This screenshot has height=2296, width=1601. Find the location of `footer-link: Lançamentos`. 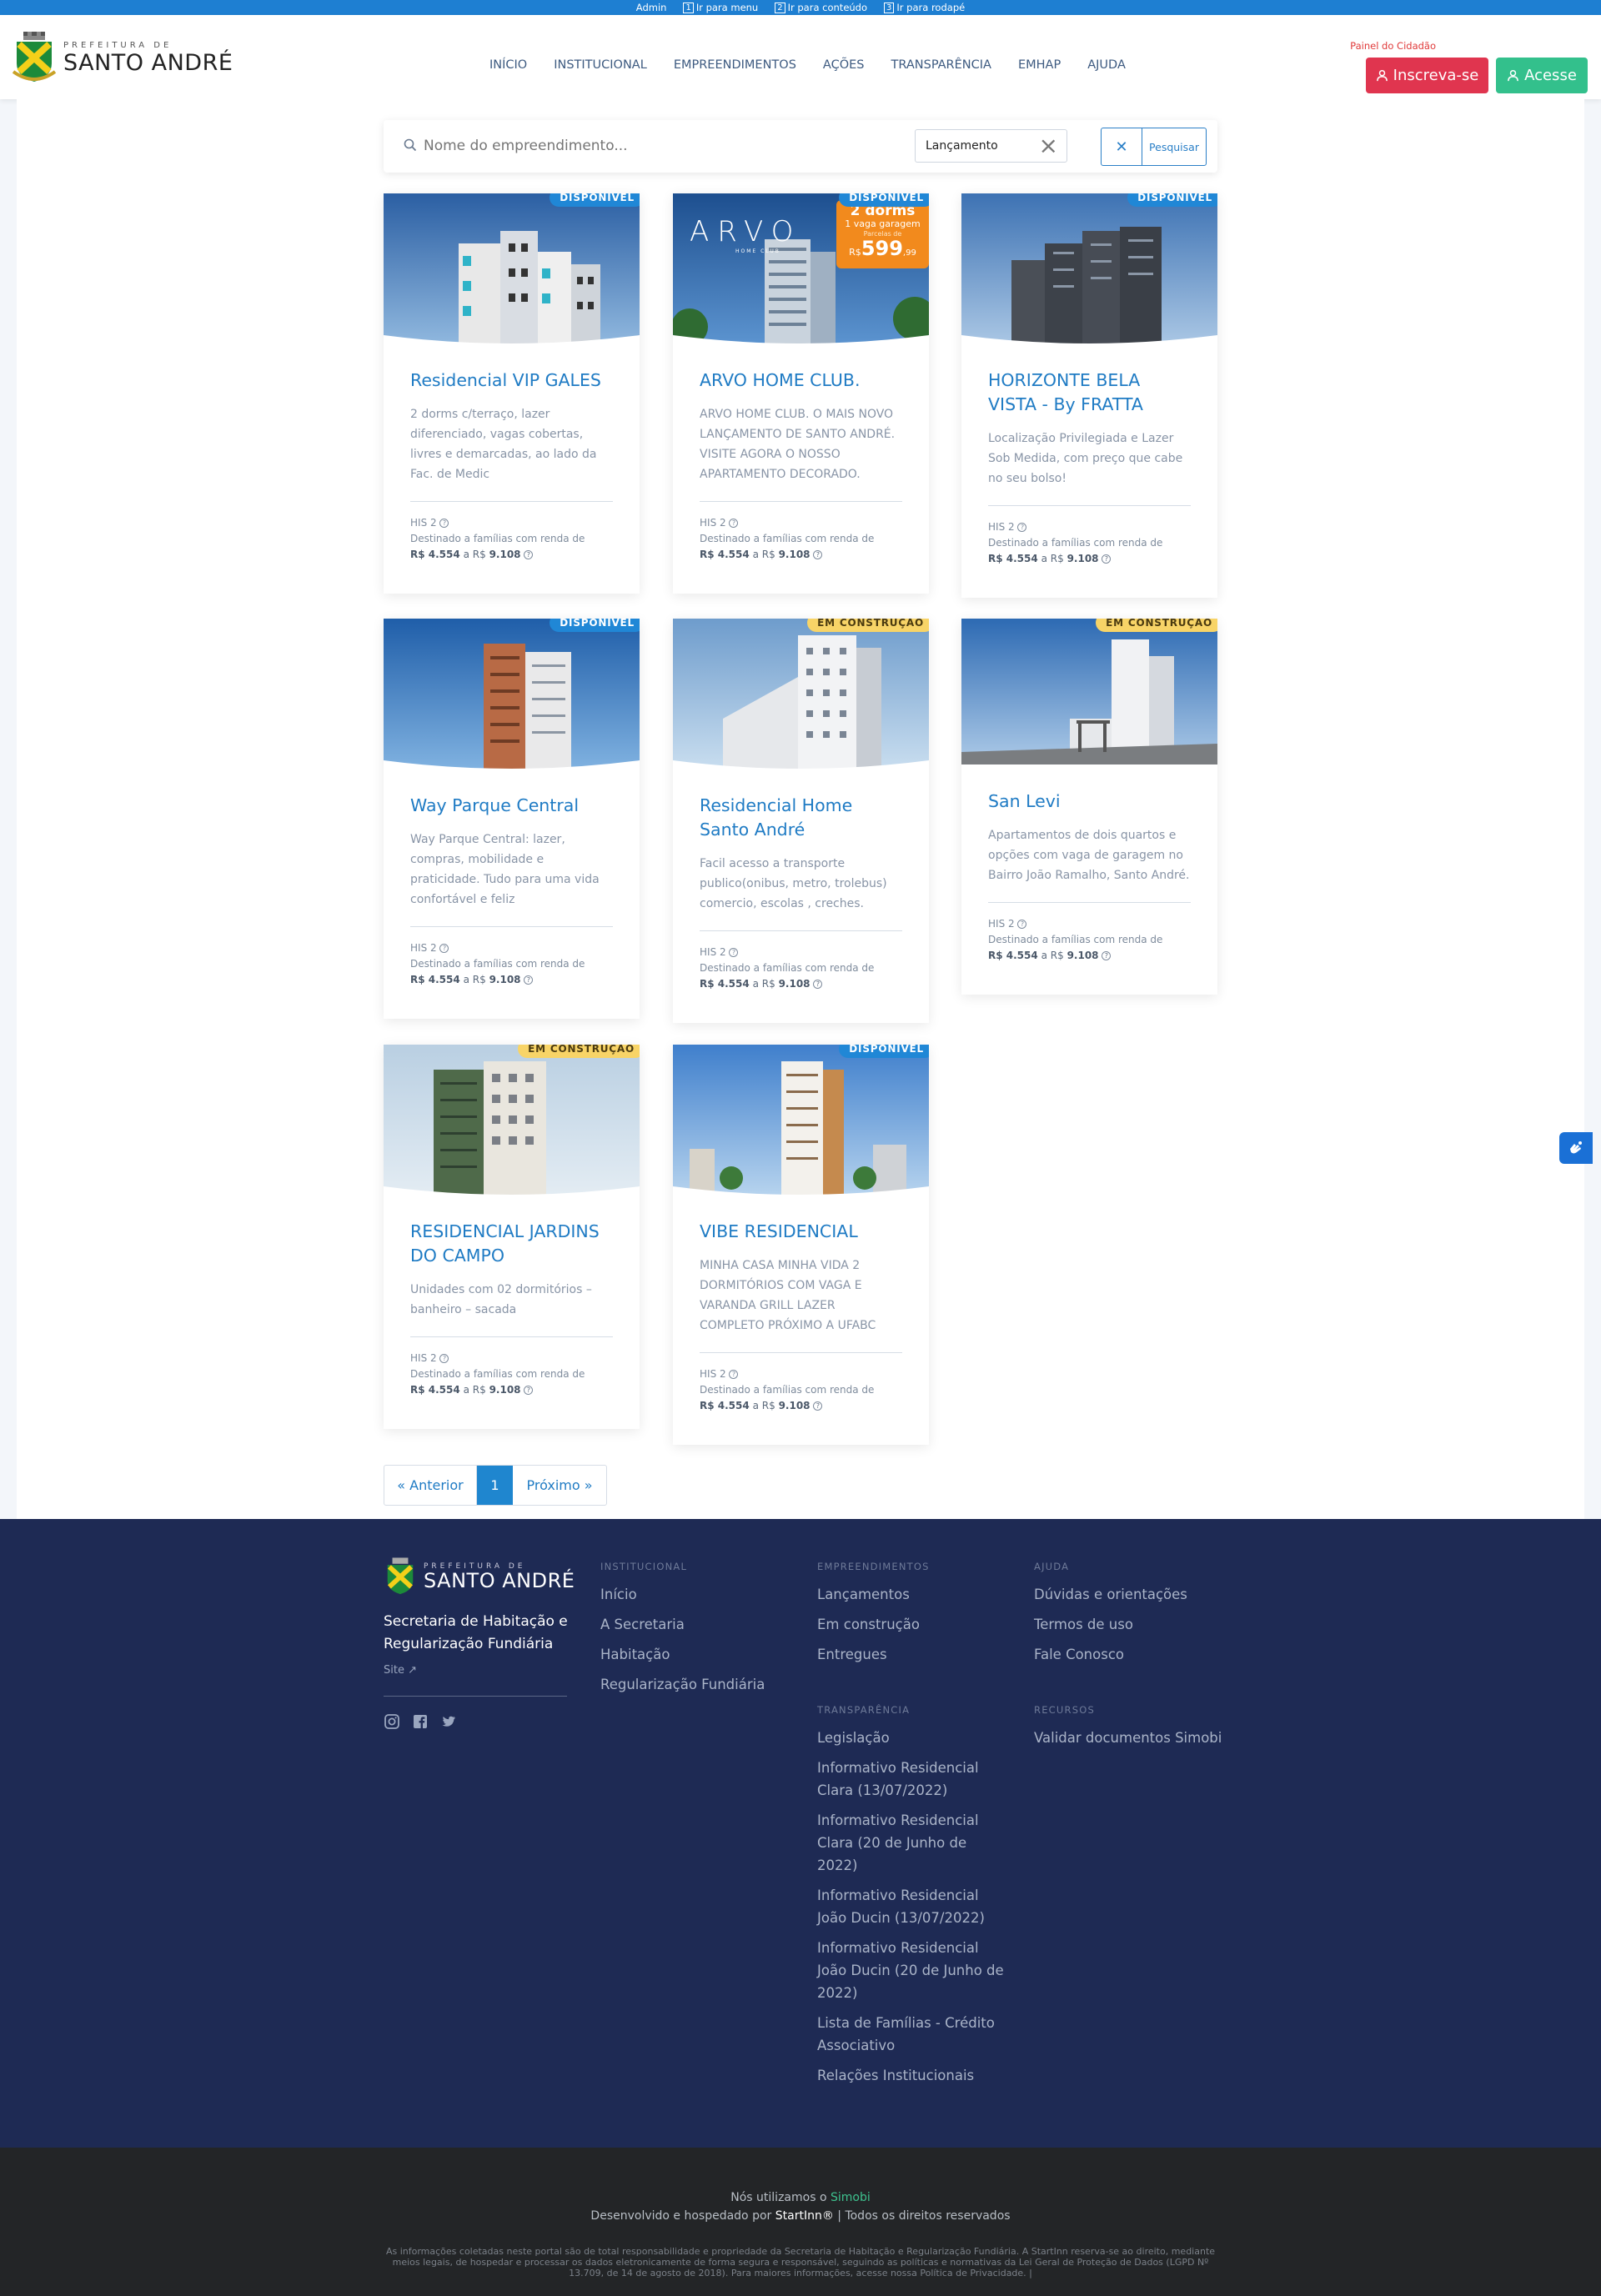

footer-link: Lançamentos is located at coordinates (874, 1594).